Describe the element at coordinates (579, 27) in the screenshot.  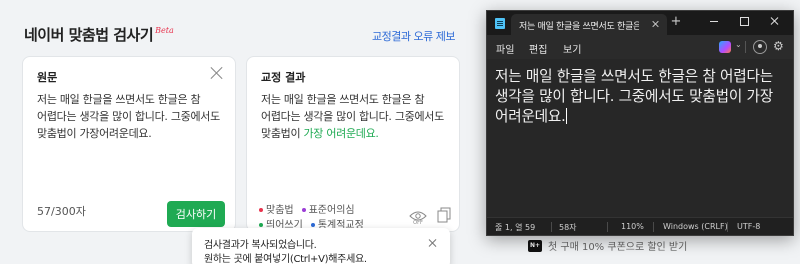
I see `tab-title: 저는 매일 한글을 쓰면서도 한글은` at that location.